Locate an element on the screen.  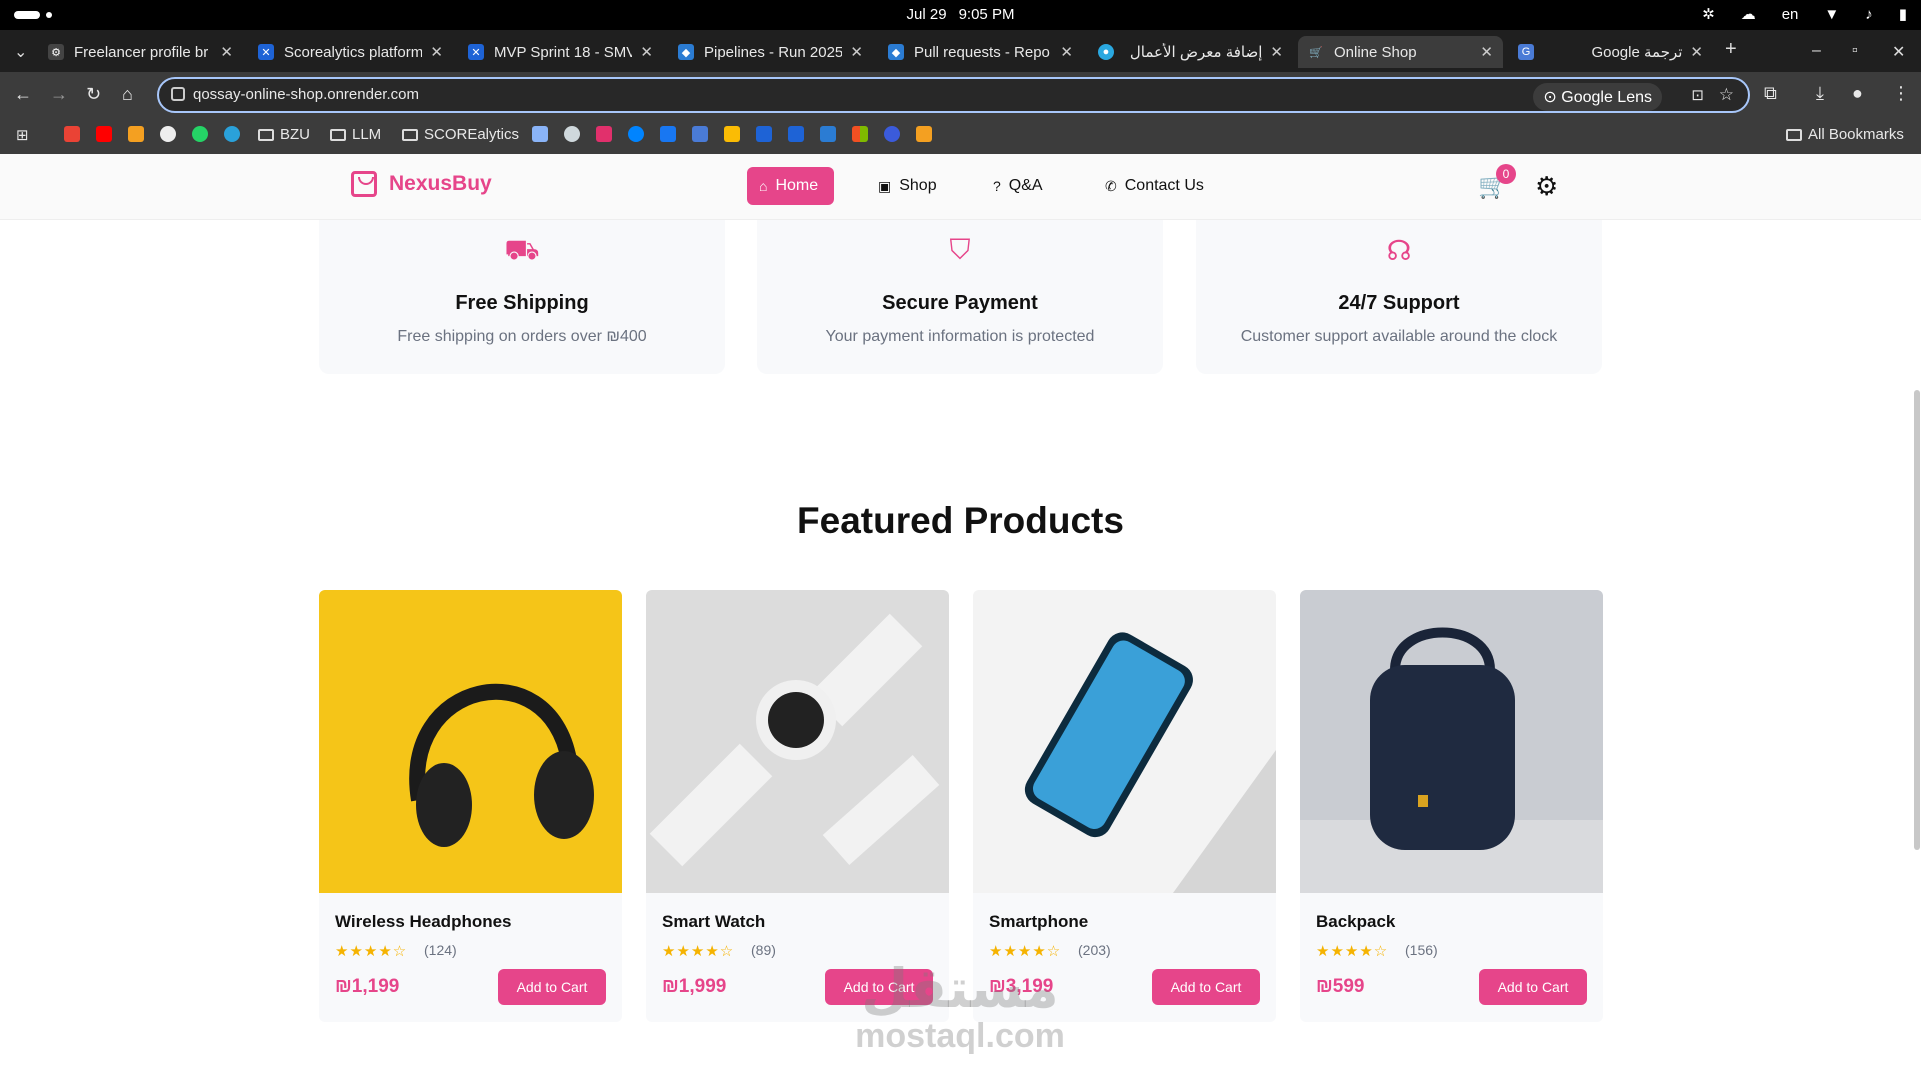
tab-pipelines: ◆ Pipelines - Run 2025 ✕ is located at coordinates (770, 52).